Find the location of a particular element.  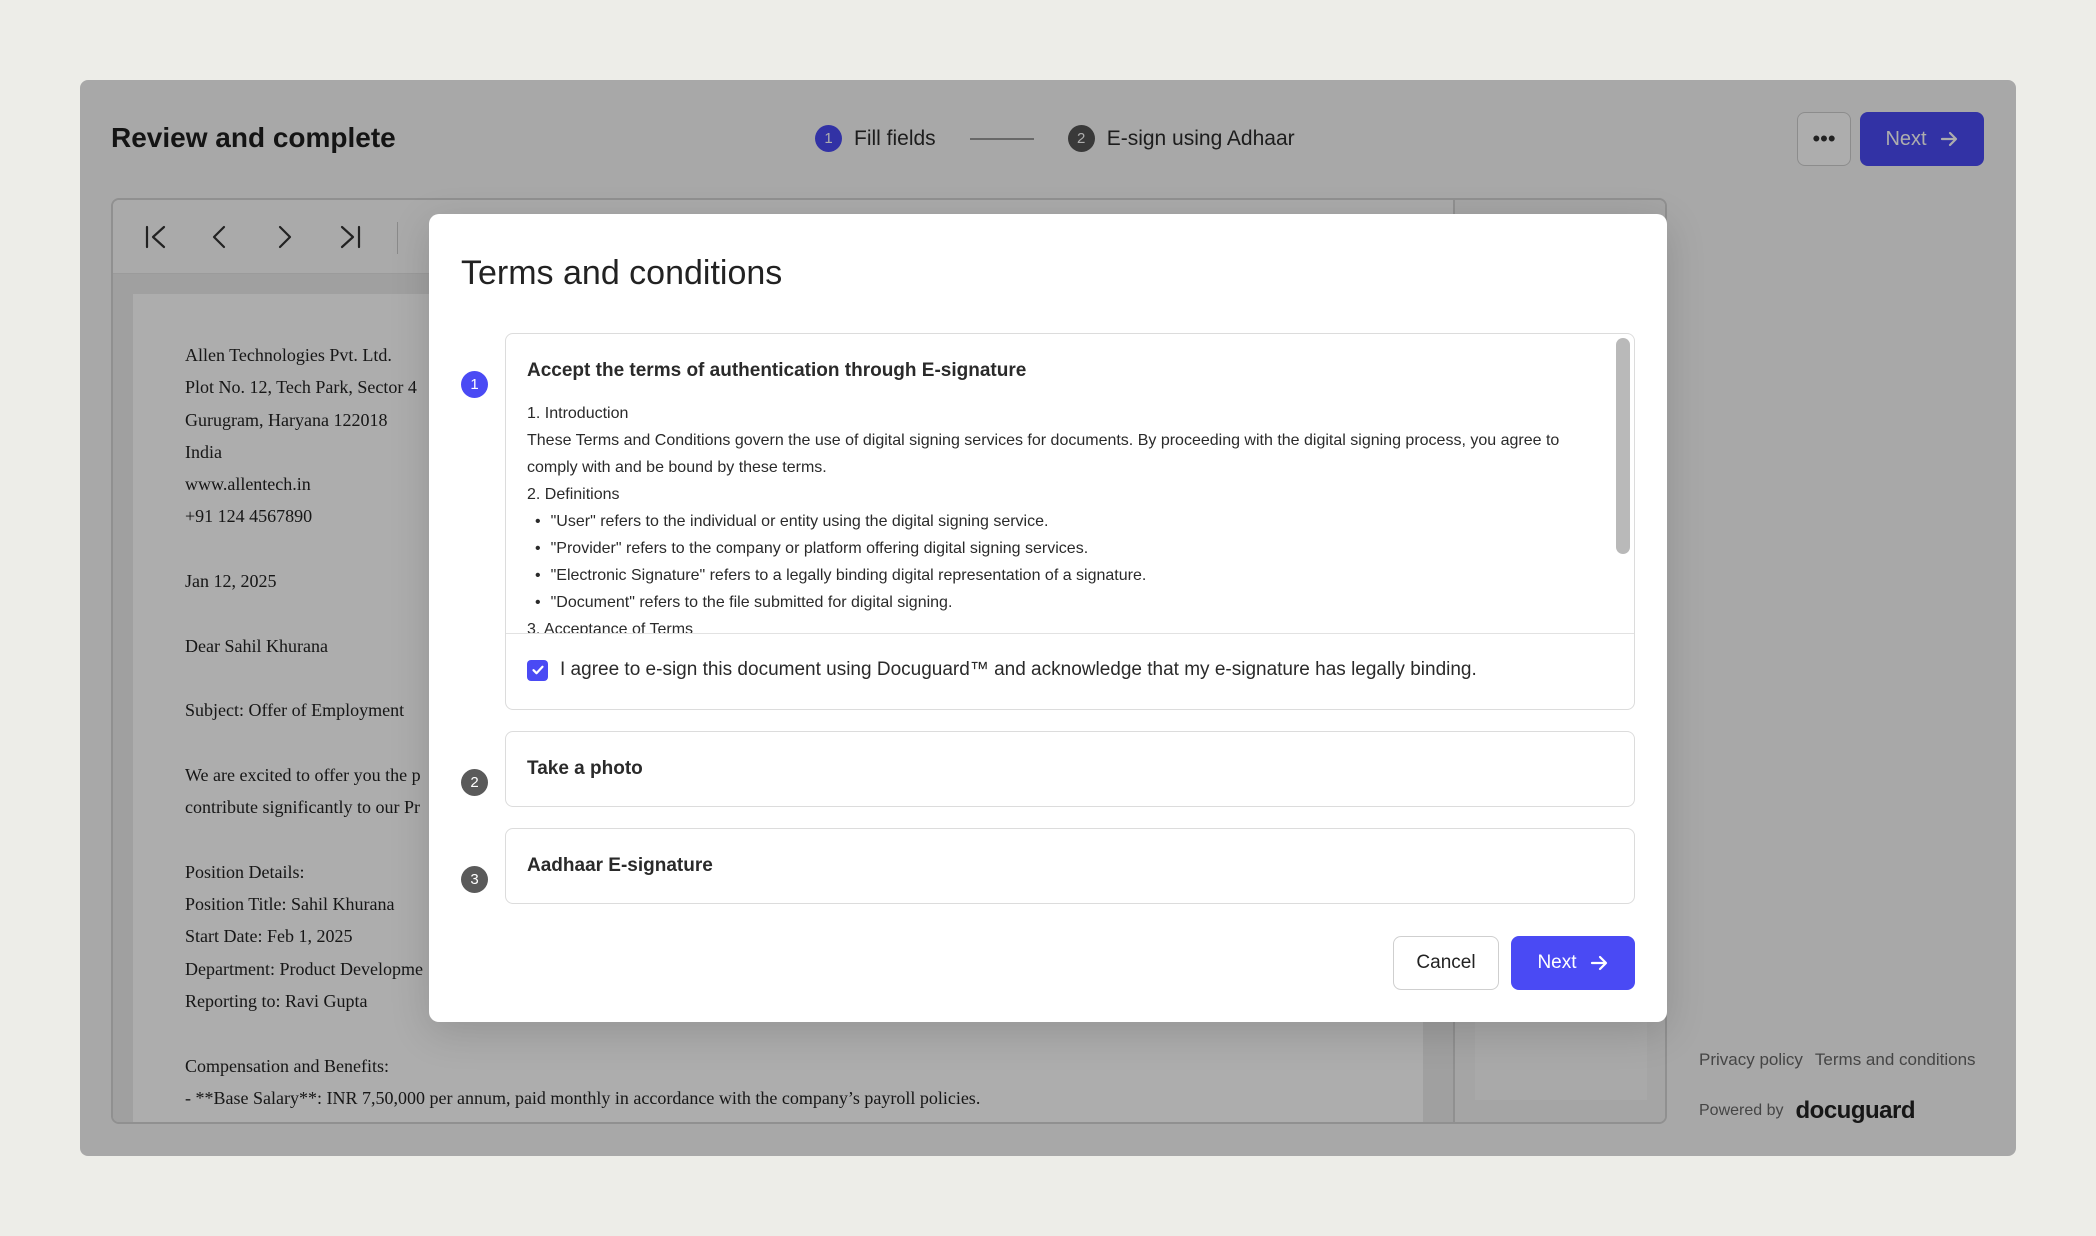

cancel-button: Cancel is located at coordinates (1446, 963).